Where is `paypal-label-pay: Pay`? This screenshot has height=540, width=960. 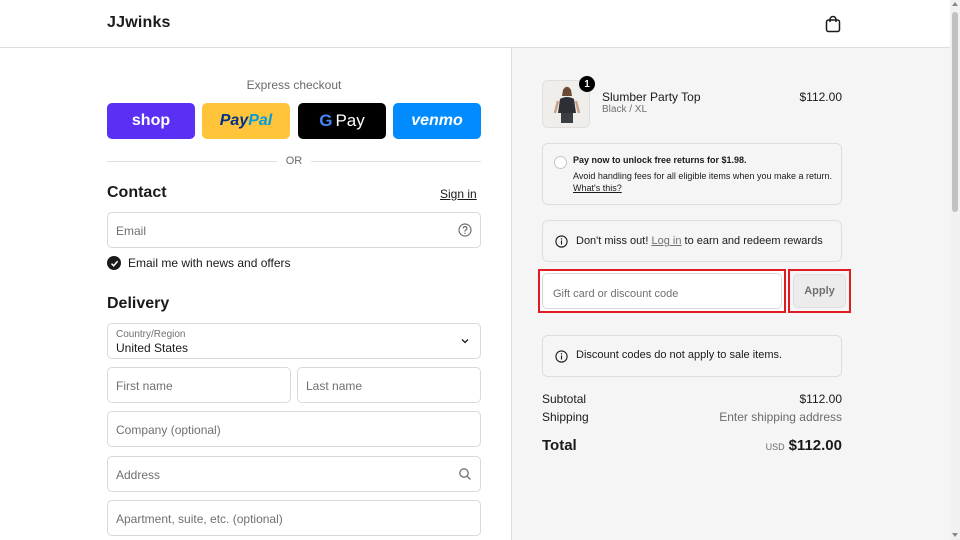
paypal-label-pay: Pay is located at coordinates (234, 120).